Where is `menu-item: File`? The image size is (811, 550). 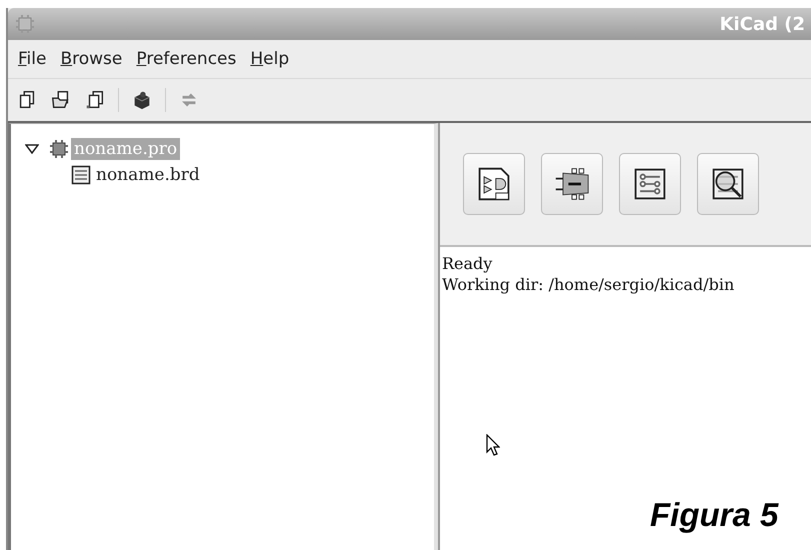 menu-item: File is located at coordinates (32, 59).